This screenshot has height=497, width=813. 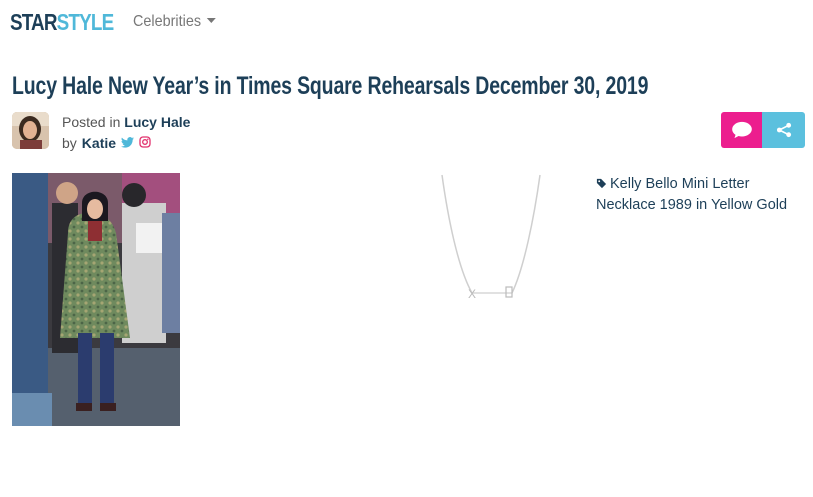 I want to click on byline: by Katie, so click(x=106, y=143).